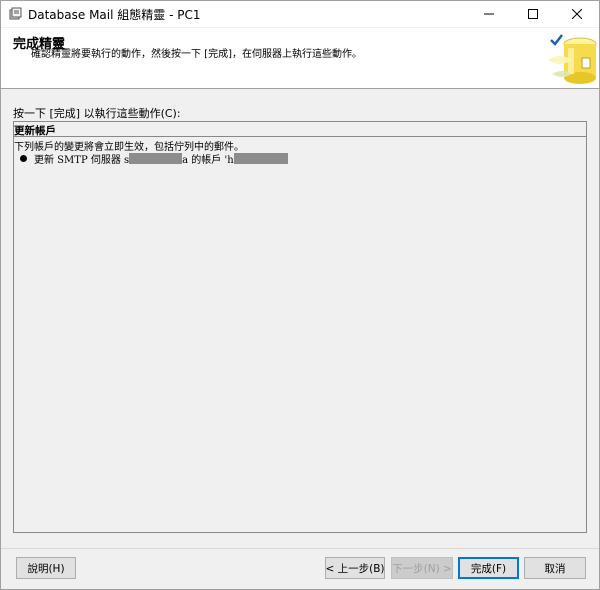 Image resolution: width=600 pixels, height=590 pixels. I want to click on wizard-header: 完成精靈 確認精靈將要執行的動作，然後按一下 [完成]，在伺服器上執行這些動作。, so click(300, 58).